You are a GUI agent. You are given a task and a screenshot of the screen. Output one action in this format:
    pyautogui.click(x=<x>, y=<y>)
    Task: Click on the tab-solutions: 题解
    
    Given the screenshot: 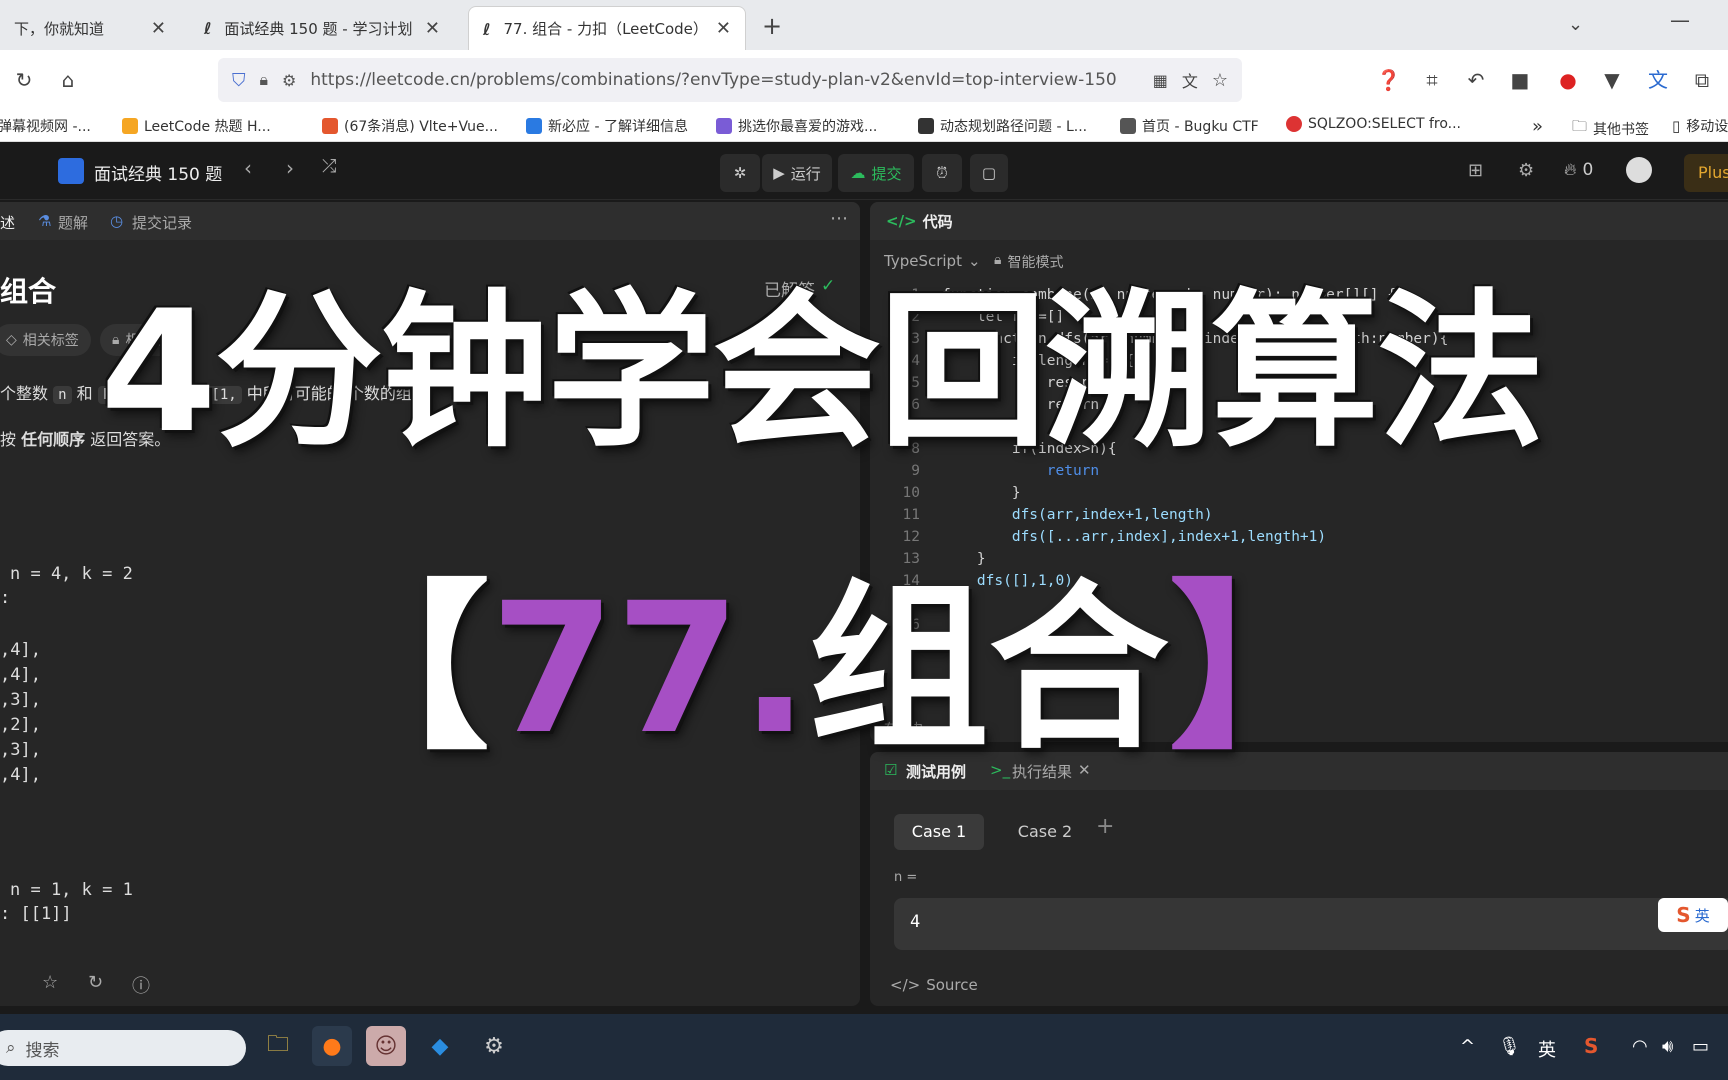 What is the action you would take?
    pyautogui.click(x=73, y=222)
    